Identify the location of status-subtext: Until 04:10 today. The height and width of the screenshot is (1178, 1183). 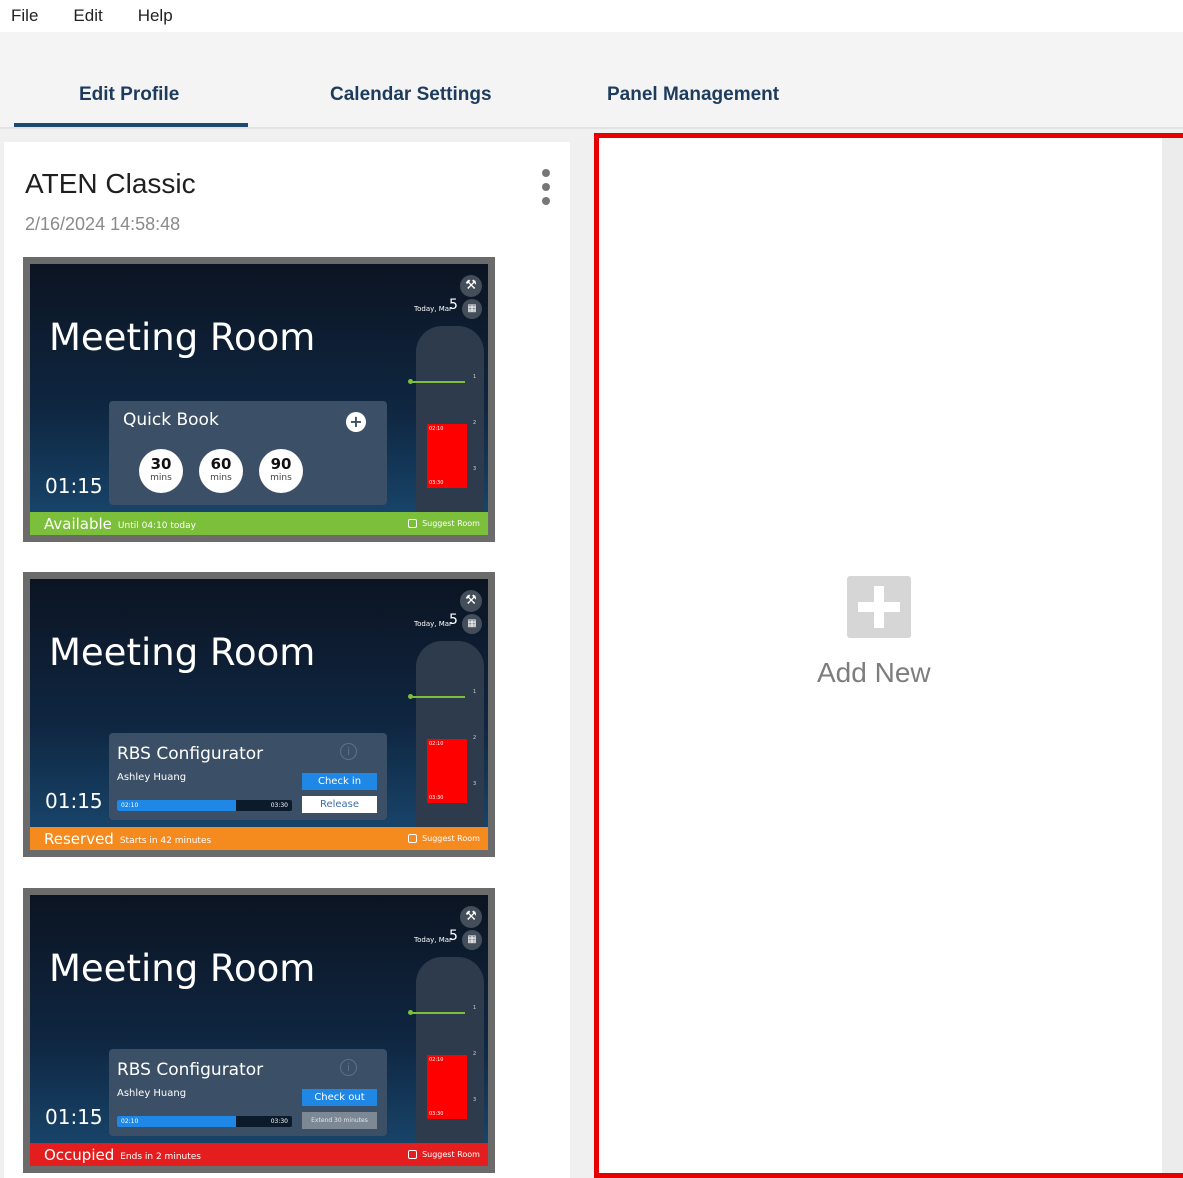
(156, 525).